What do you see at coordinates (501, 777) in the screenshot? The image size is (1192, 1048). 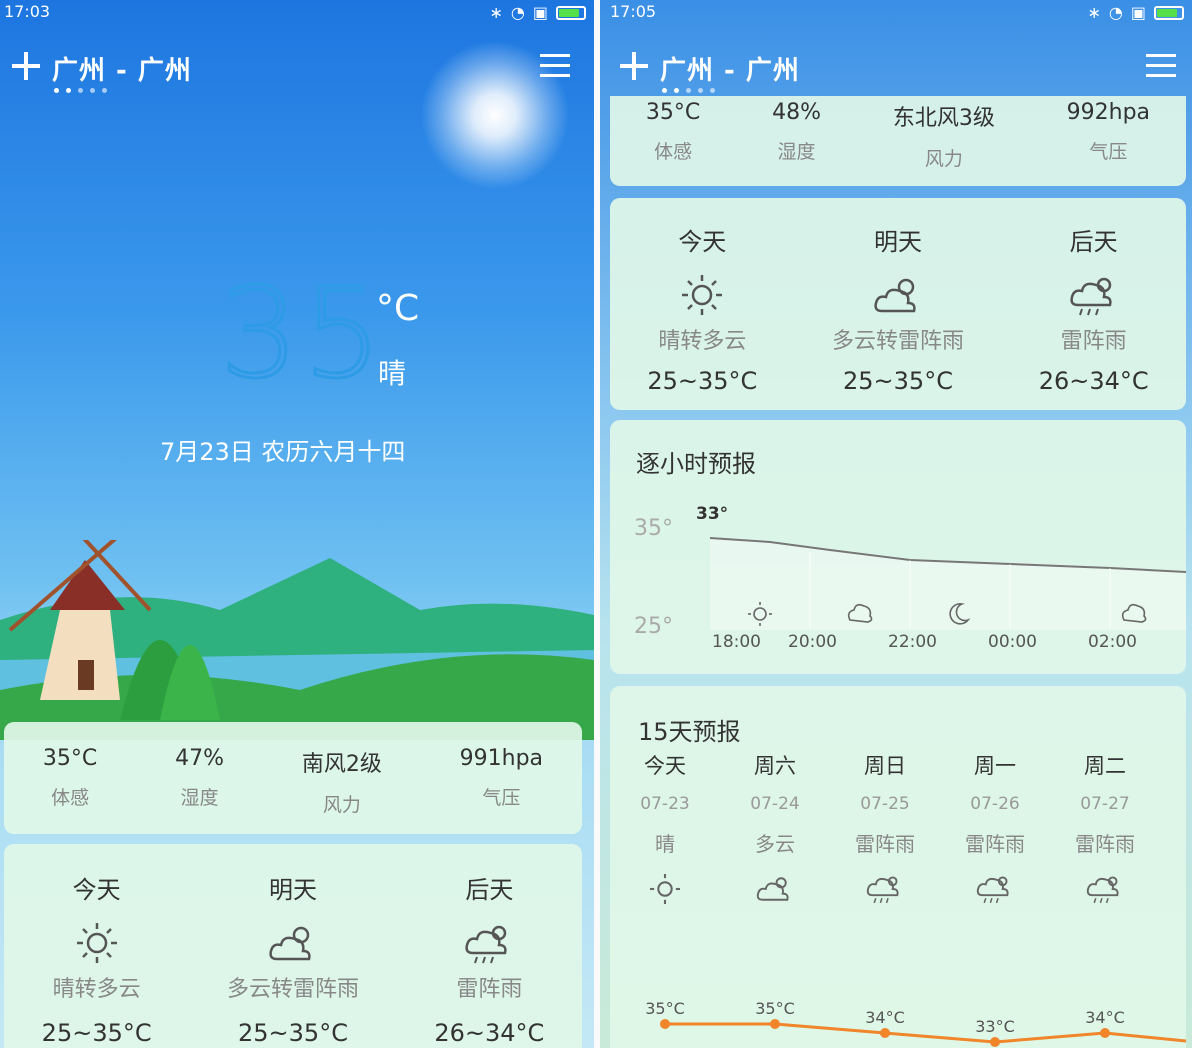 I see `stat-pressure: 991hpa 气压` at bounding box center [501, 777].